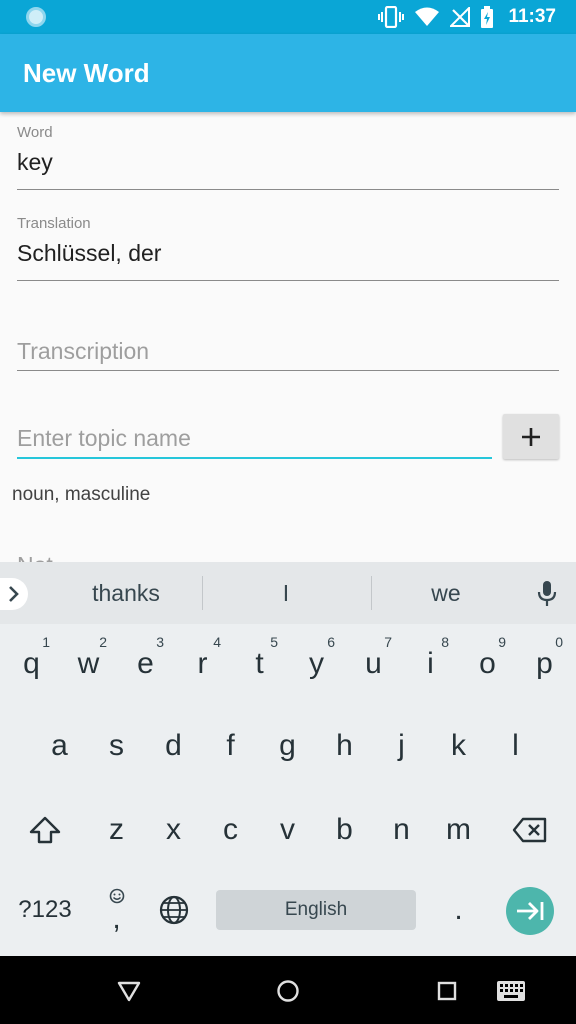 The height and width of the screenshot is (1024, 576). What do you see at coordinates (173, 746) in the screenshot?
I see `key-d: d` at bounding box center [173, 746].